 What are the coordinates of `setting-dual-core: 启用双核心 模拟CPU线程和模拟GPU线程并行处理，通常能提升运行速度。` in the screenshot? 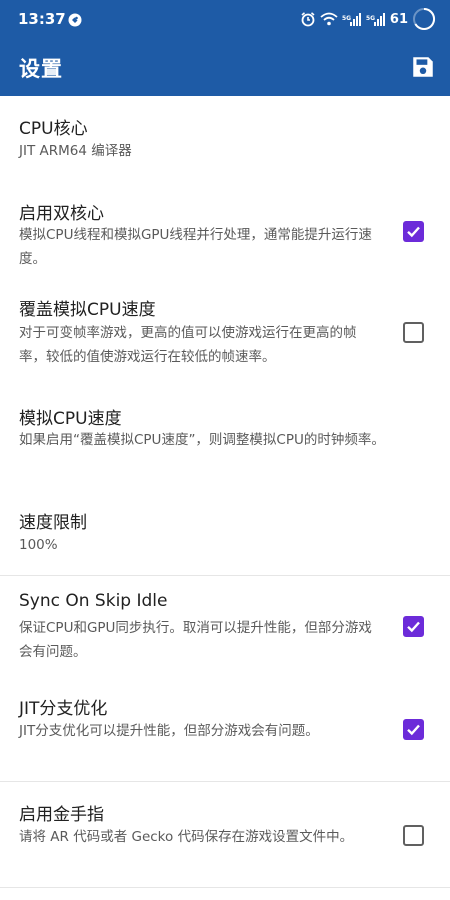 It's located at (225, 242).